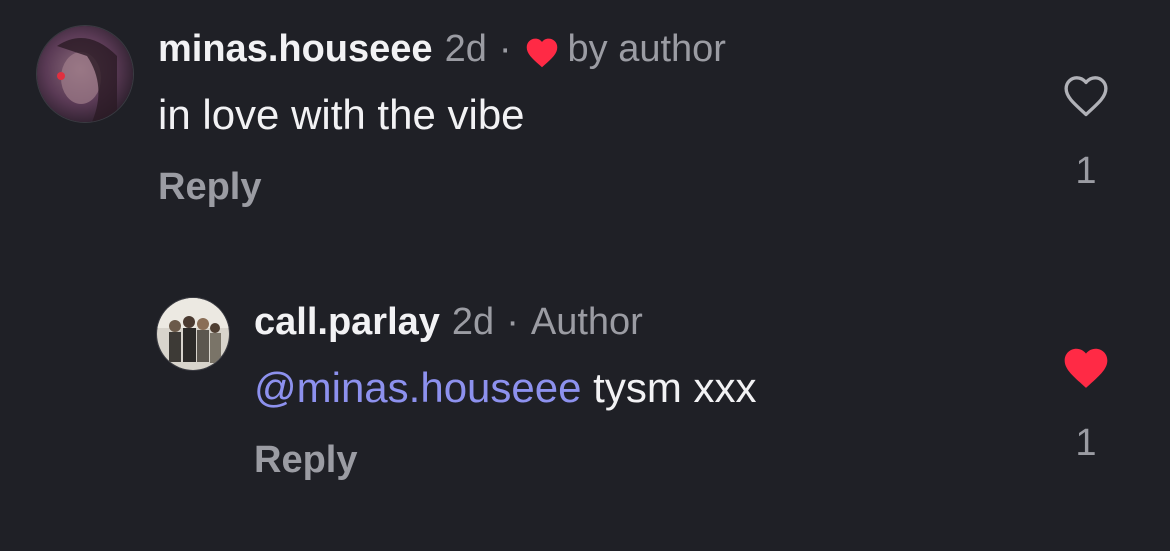 This screenshot has height=551, width=1170. What do you see at coordinates (418, 387) in the screenshot?
I see `mention-link: @minas.houseee` at bounding box center [418, 387].